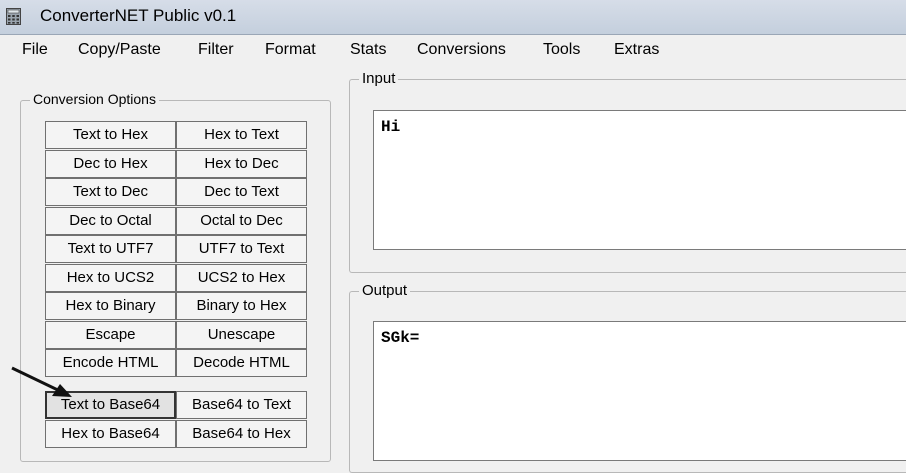  What do you see at coordinates (453, 17) in the screenshot?
I see `title-bar: ConverterNET Public v0.1` at bounding box center [453, 17].